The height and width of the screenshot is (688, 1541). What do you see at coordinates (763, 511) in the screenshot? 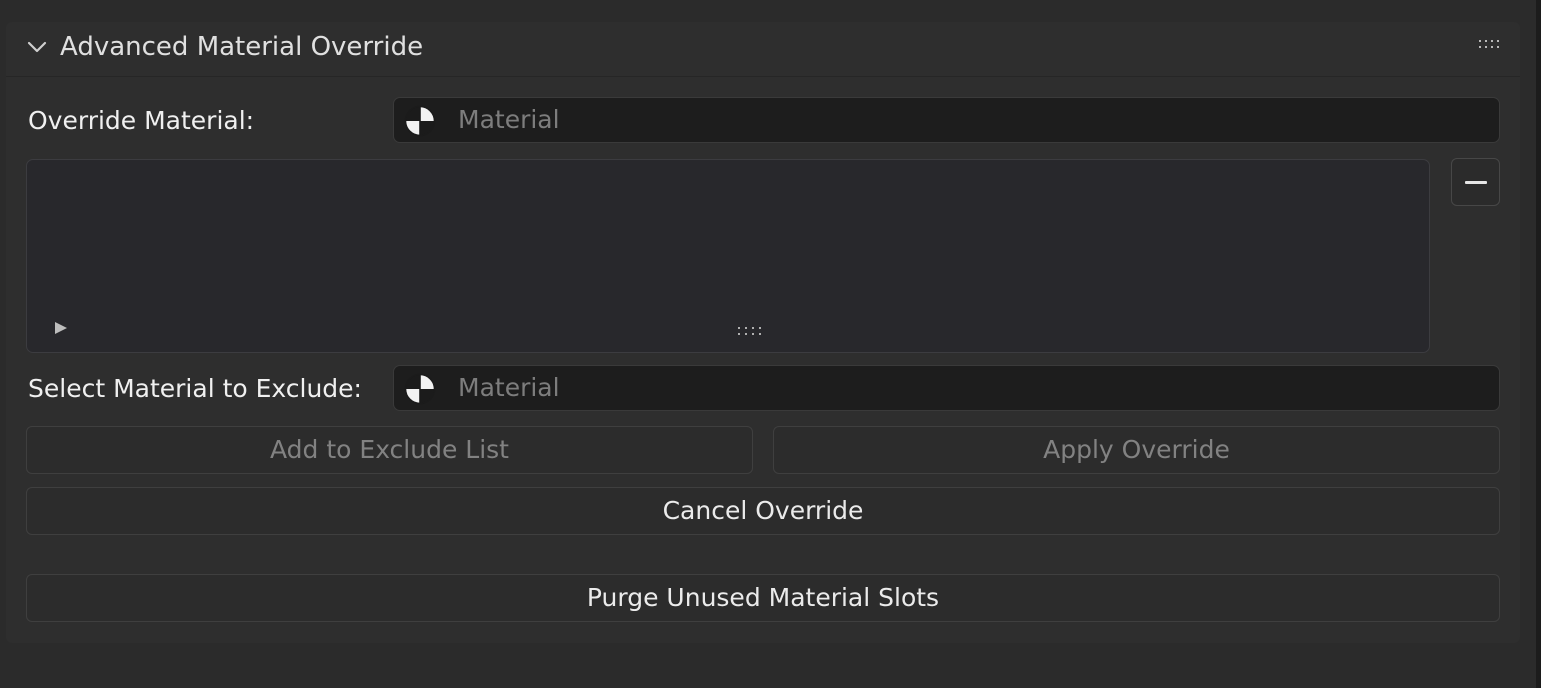
I see `cancel-override-button: Cancel Override` at bounding box center [763, 511].